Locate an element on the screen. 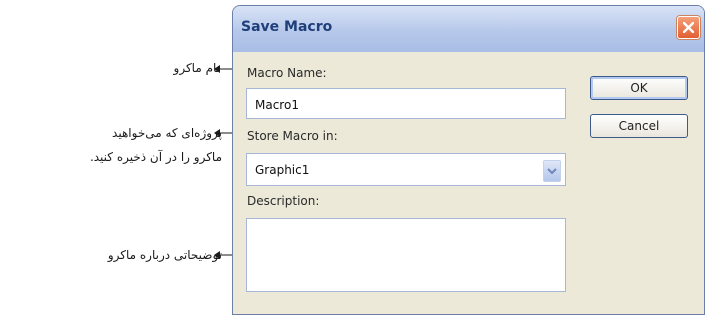  close-x-icon is located at coordinates (688, 27).